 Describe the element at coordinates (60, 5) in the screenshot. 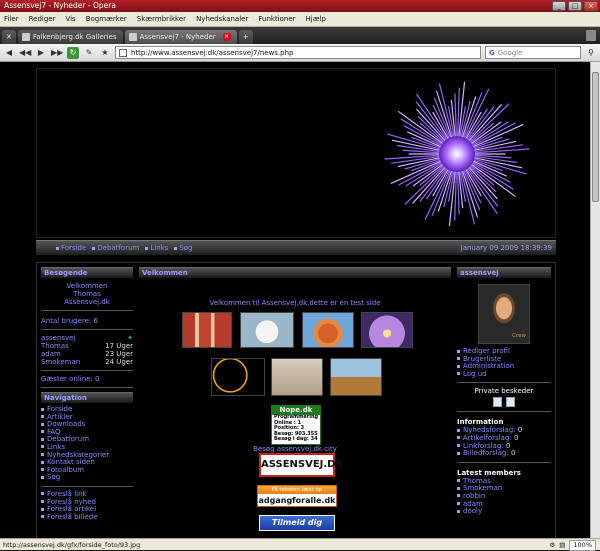

I see `window-title: Assensvej7 - Nyheder - Opera` at that location.